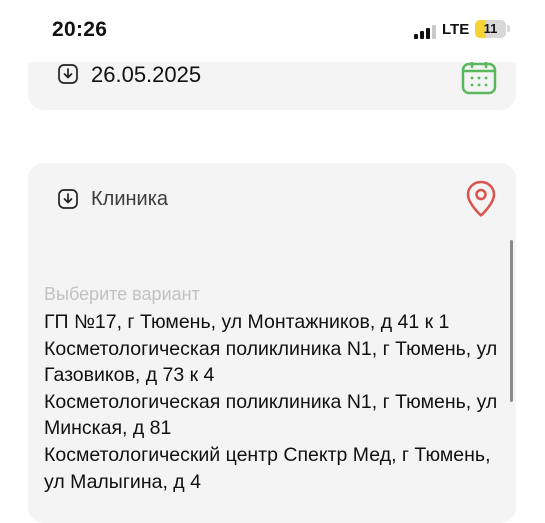 The width and height of the screenshot is (545, 523). I want to click on battery-level: 11, so click(490, 28).